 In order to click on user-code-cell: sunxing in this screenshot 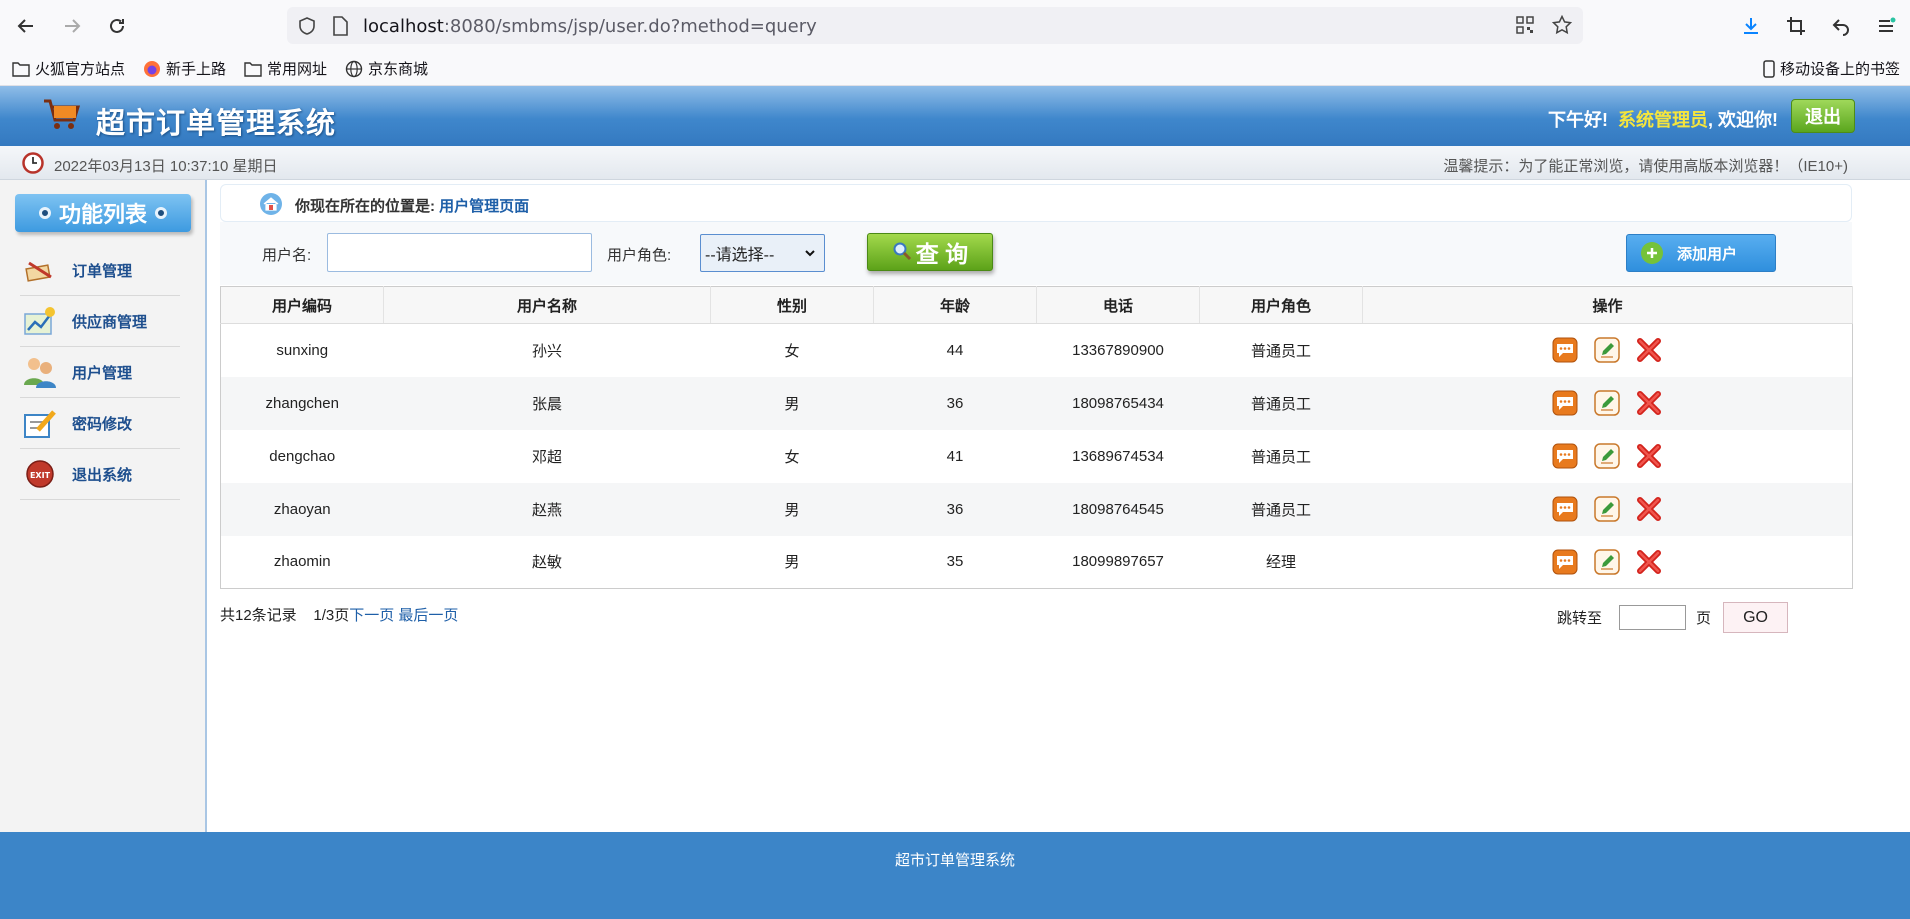, I will do `click(302, 350)`.